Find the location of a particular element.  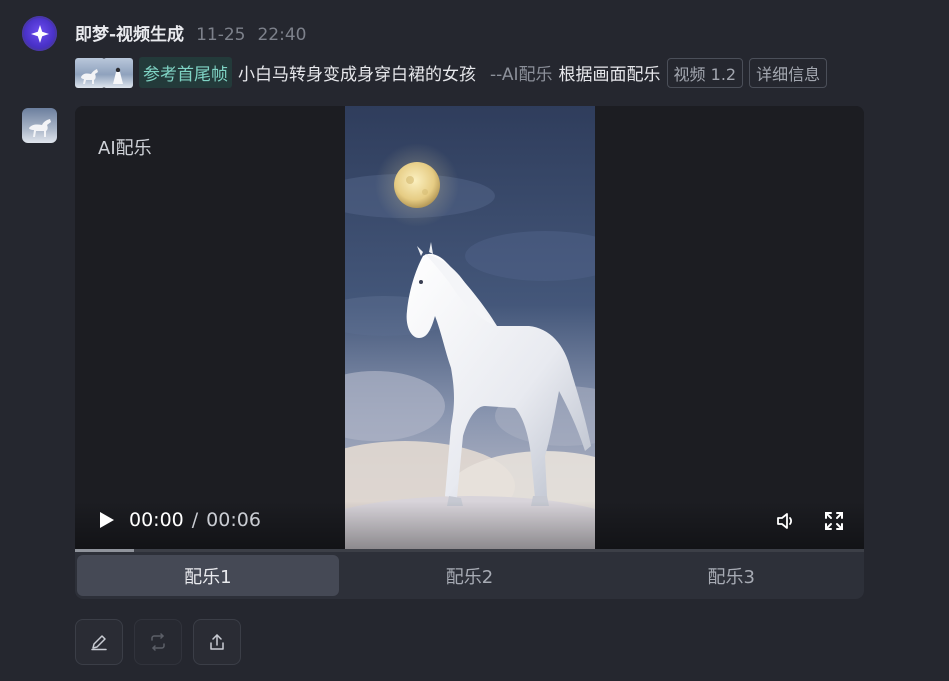

prompt-text: 小白马转身变成身穿白裙的女孩 is located at coordinates (357, 75).